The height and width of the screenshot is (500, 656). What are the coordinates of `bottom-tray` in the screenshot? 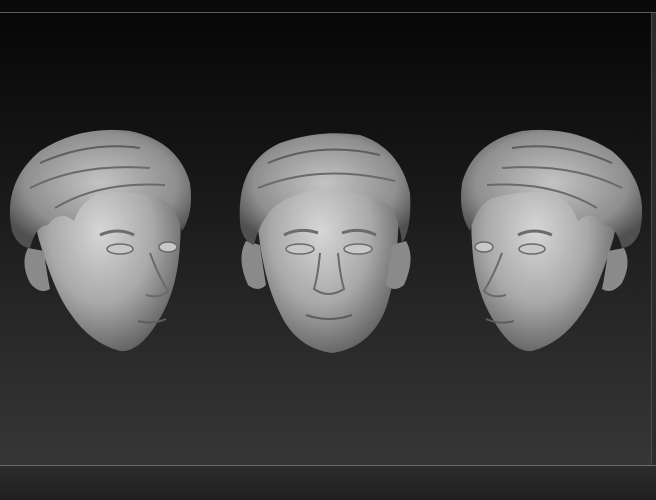 It's located at (328, 483).